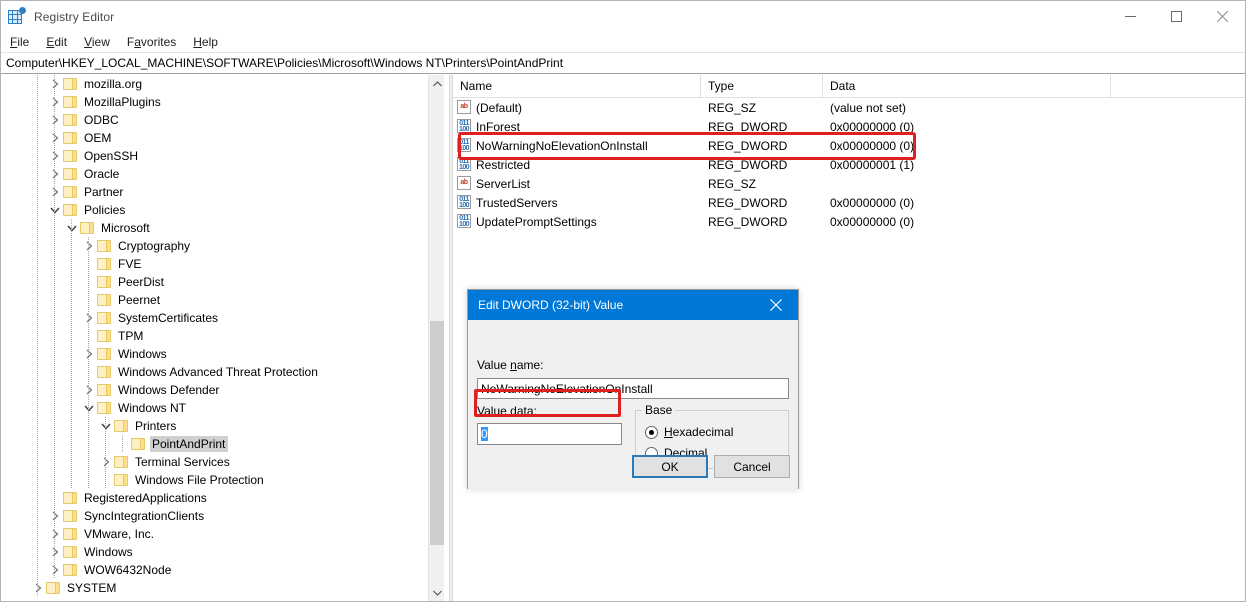 This screenshot has width=1246, height=602. What do you see at coordinates (437, 433) in the screenshot?
I see `scrollbar-thumb` at bounding box center [437, 433].